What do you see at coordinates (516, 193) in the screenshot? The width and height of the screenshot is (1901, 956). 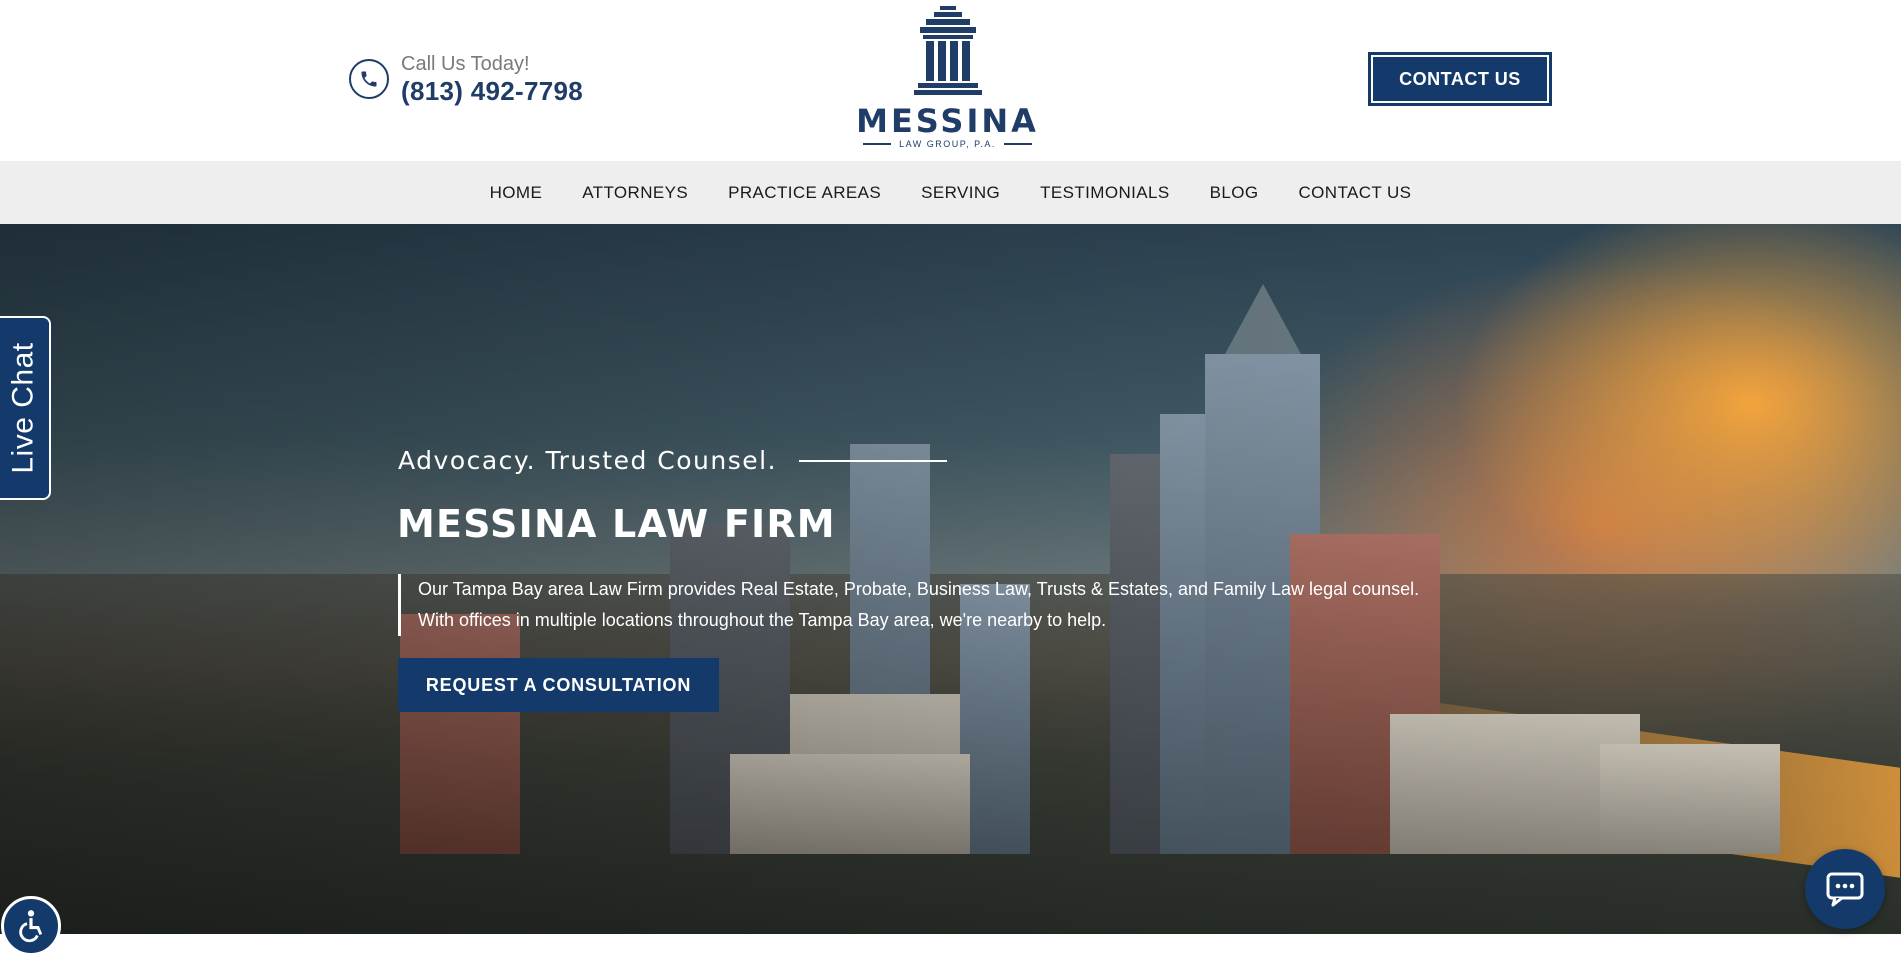 I see `nav-item-home: HOME` at bounding box center [516, 193].